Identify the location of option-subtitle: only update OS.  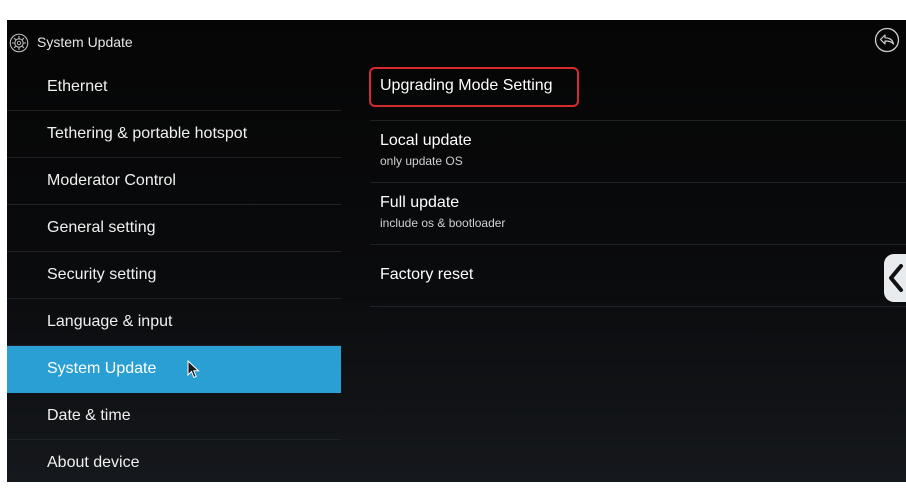
(421, 161).